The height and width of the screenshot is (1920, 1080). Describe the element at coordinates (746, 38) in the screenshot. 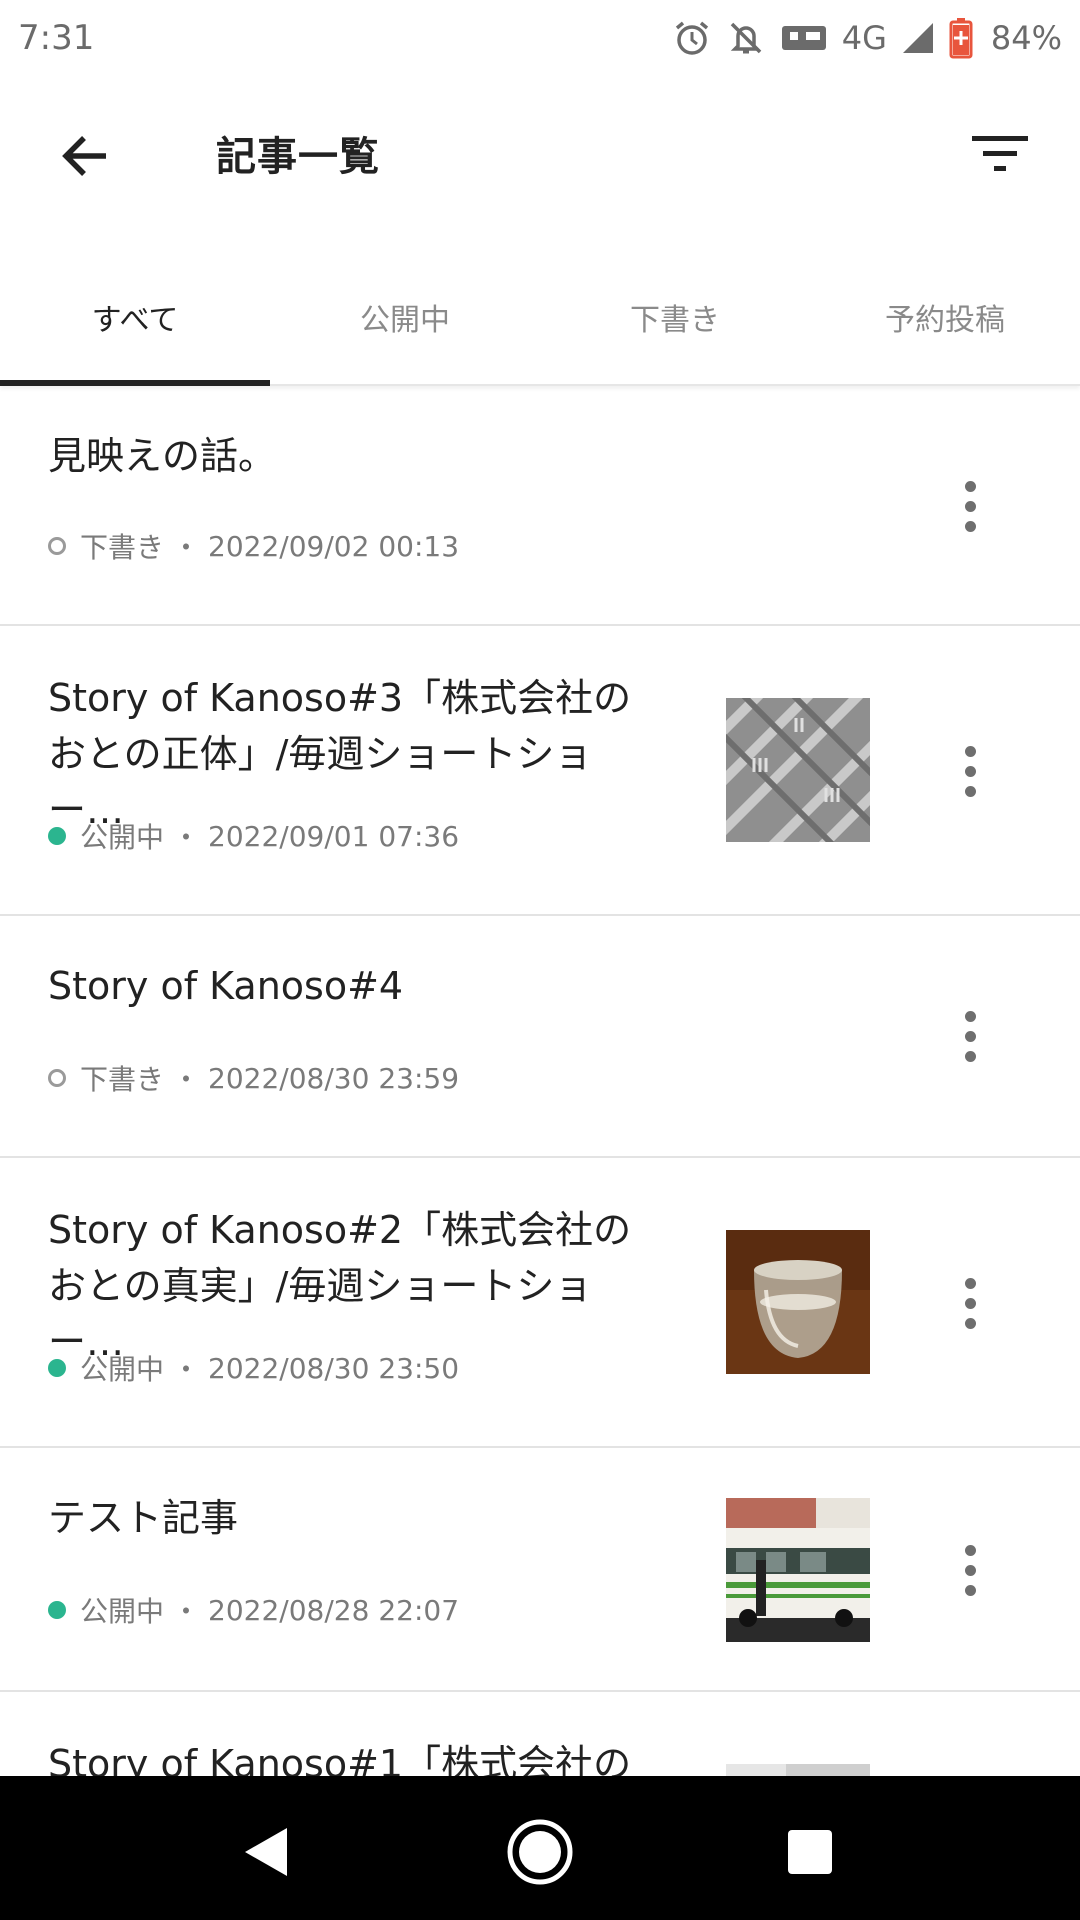

I see `notifications-off-icon` at that location.